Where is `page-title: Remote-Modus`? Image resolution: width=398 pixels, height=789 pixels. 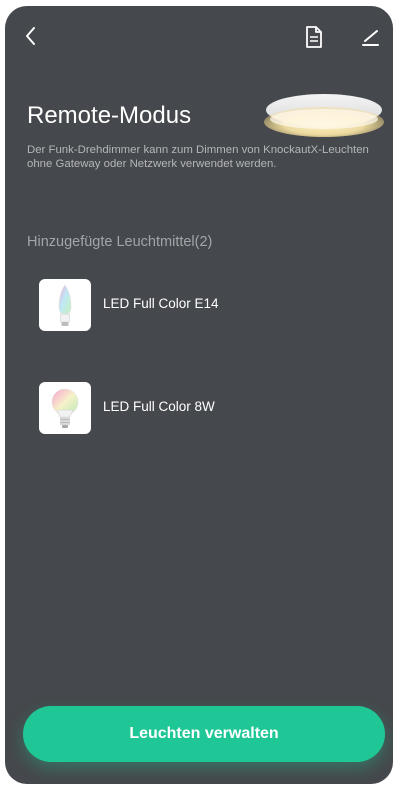
page-title: Remote-Modus is located at coordinates (109, 115).